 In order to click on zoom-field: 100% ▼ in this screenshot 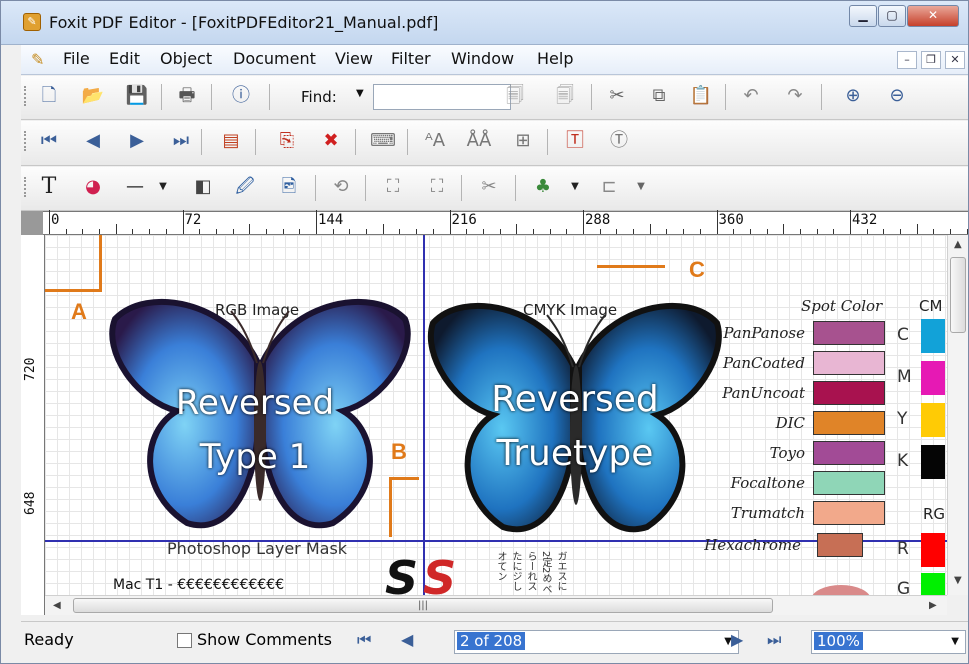, I will do `click(888, 642)`.